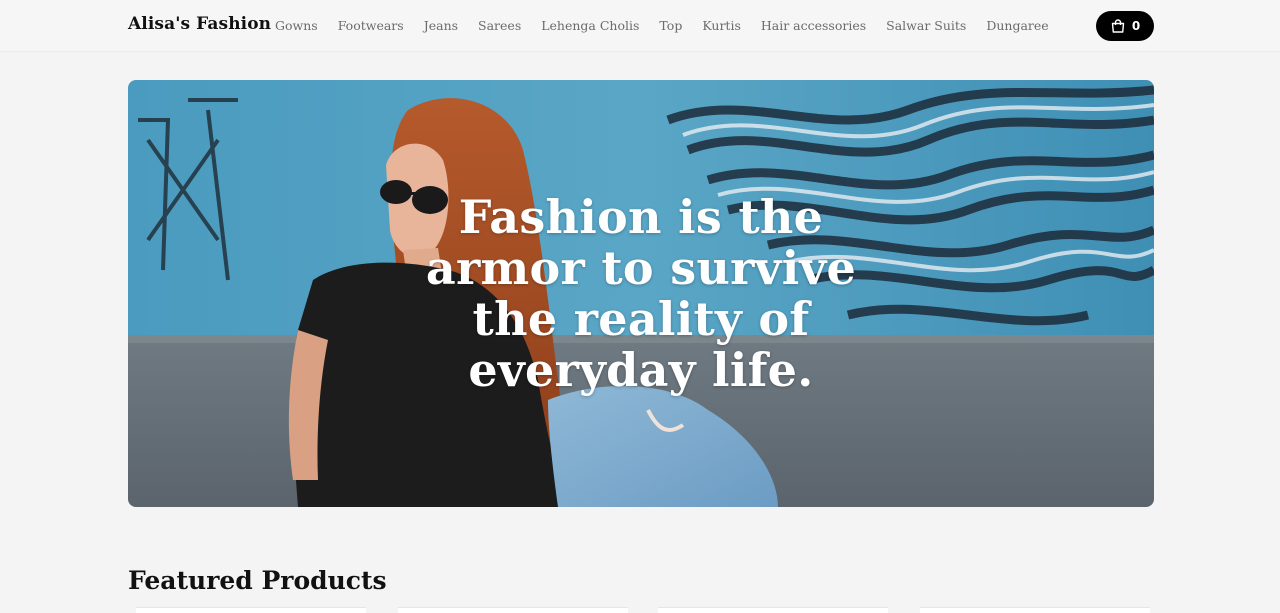  What do you see at coordinates (1017, 25) in the screenshot?
I see `nav-item-dungaree: Dungaree` at bounding box center [1017, 25].